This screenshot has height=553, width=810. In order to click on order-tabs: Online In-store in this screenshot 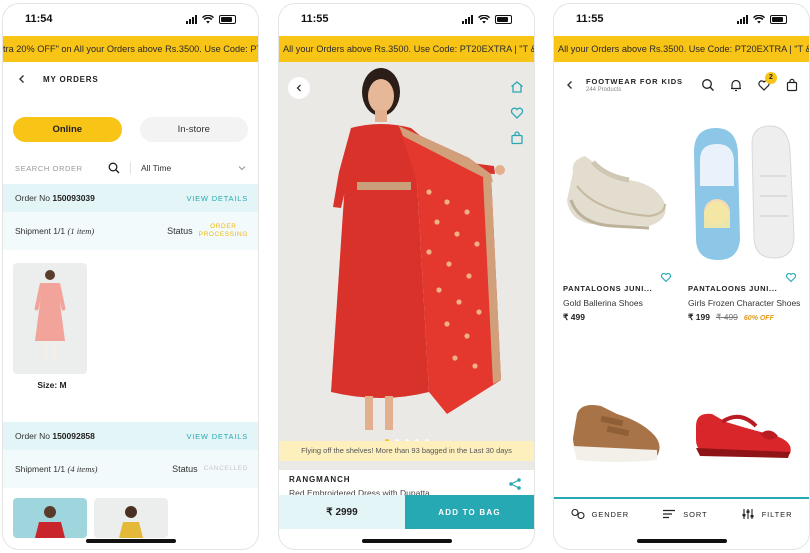, I will do `click(130, 129)`.